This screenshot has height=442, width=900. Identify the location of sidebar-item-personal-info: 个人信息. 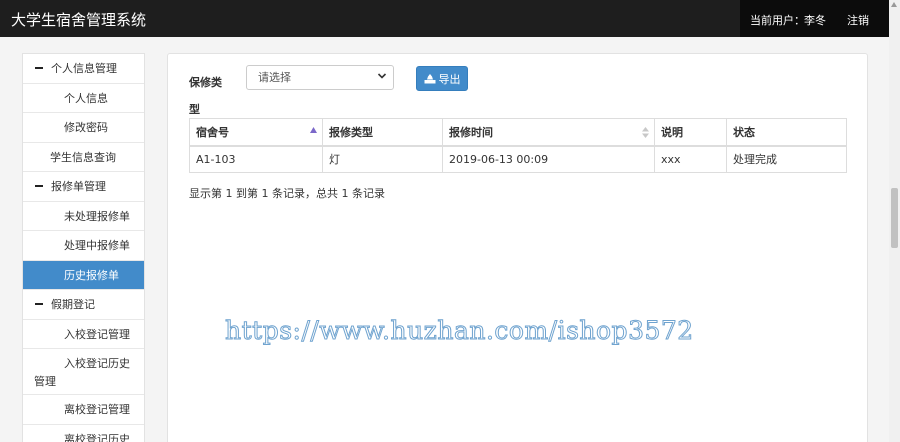
(83, 98).